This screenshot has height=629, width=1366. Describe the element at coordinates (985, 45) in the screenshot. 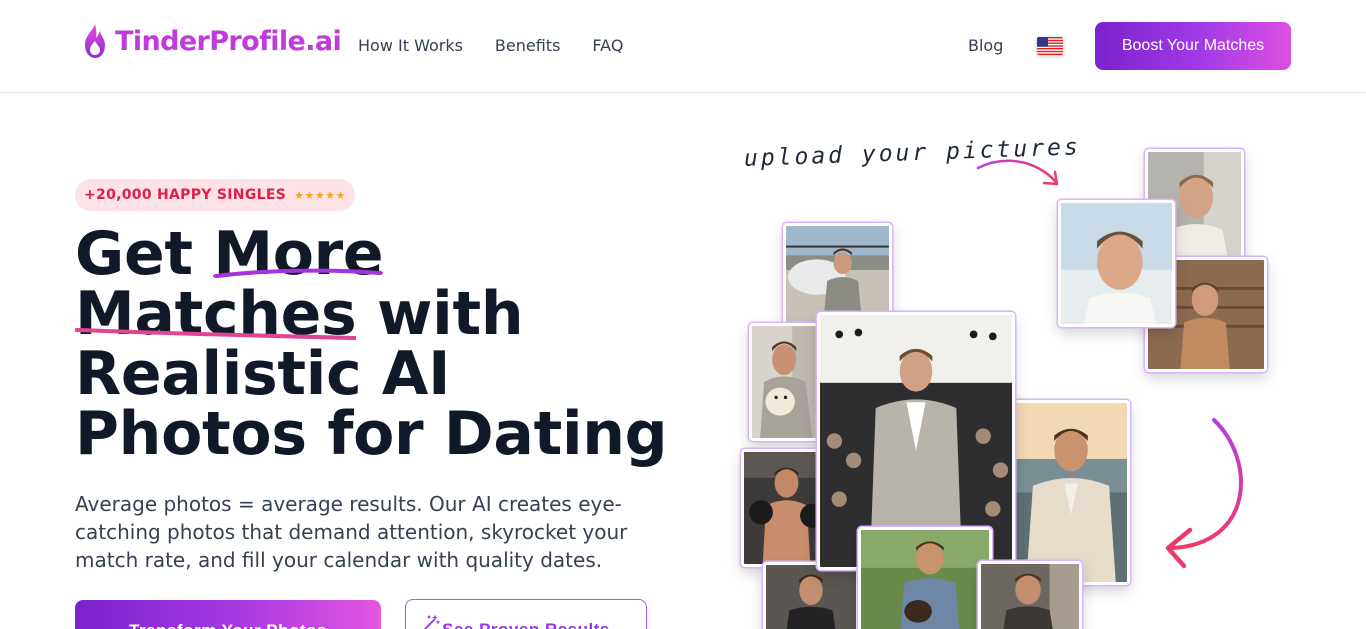

I see `nav-blog: Blog` at that location.